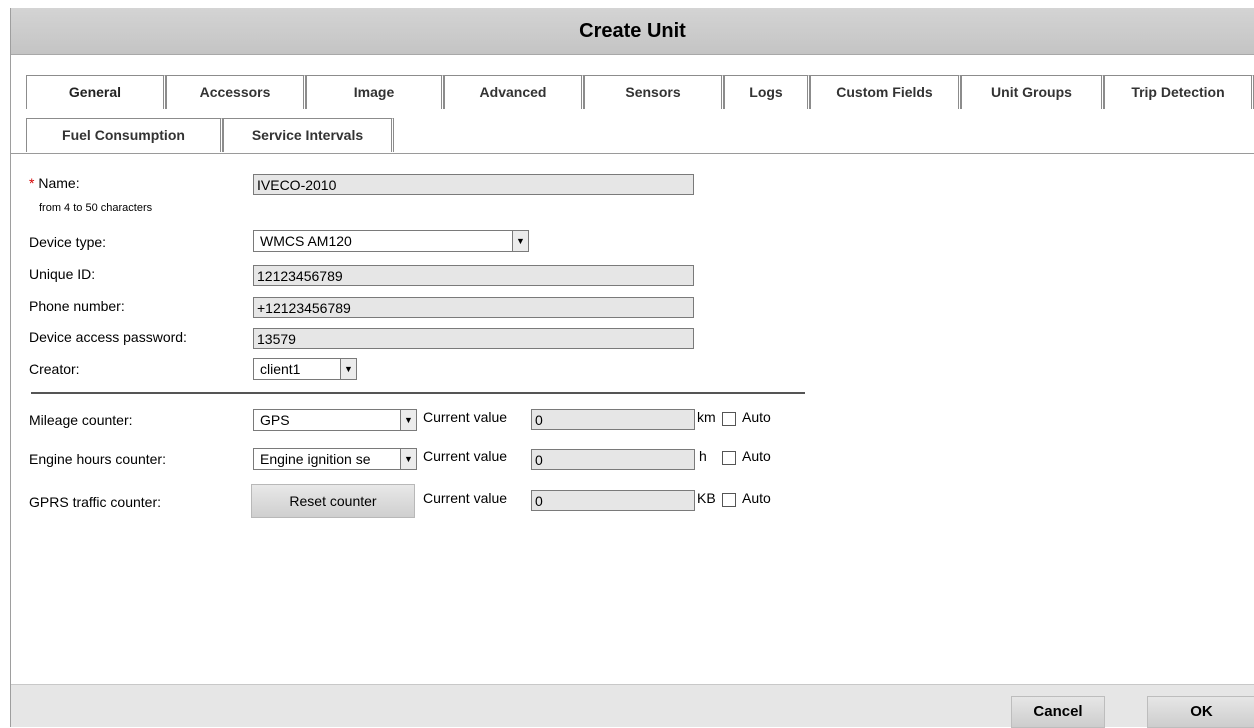 This screenshot has height=728, width=1254. I want to click on gprs-auto-checkbox, so click(729, 500).